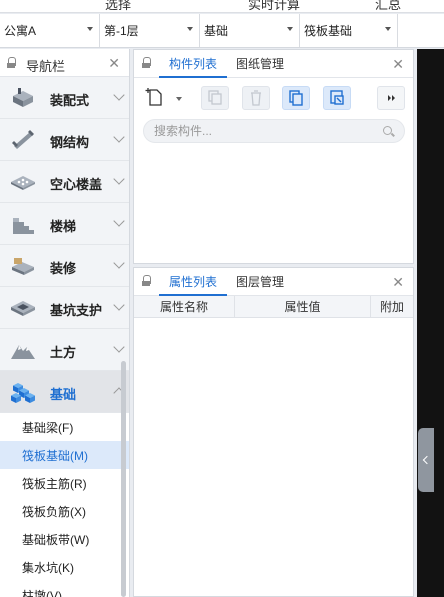  What do you see at coordinates (76, 310) in the screenshot?
I see `nav-item-label: 基坑支护` at bounding box center [76, 310].